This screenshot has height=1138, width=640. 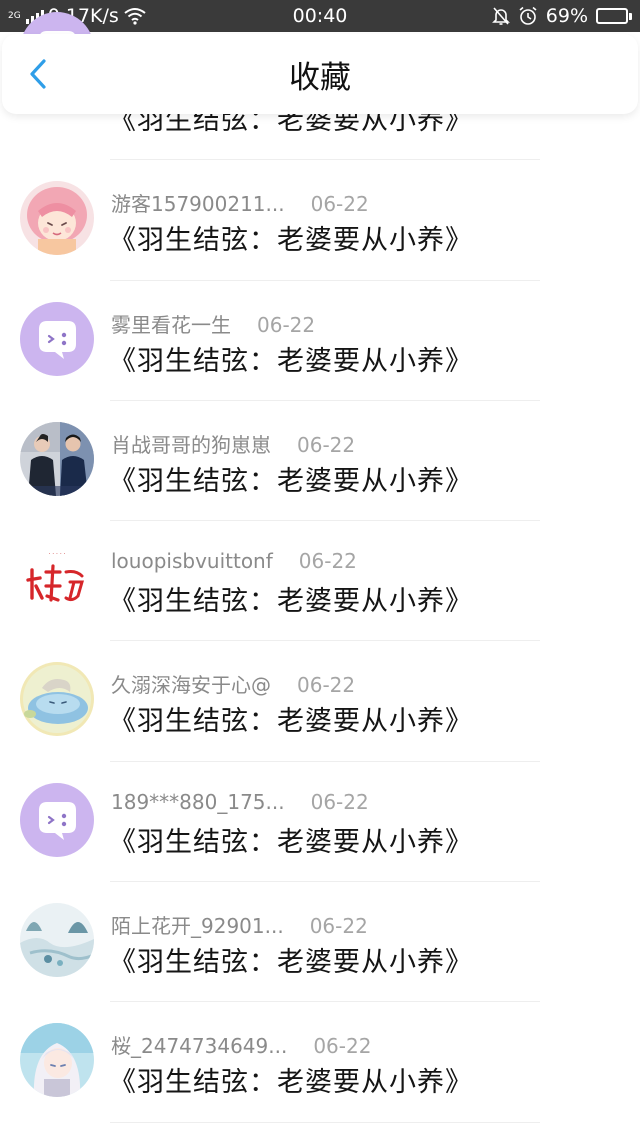 I want to click on mute-icon, so click(x=500, y=16).